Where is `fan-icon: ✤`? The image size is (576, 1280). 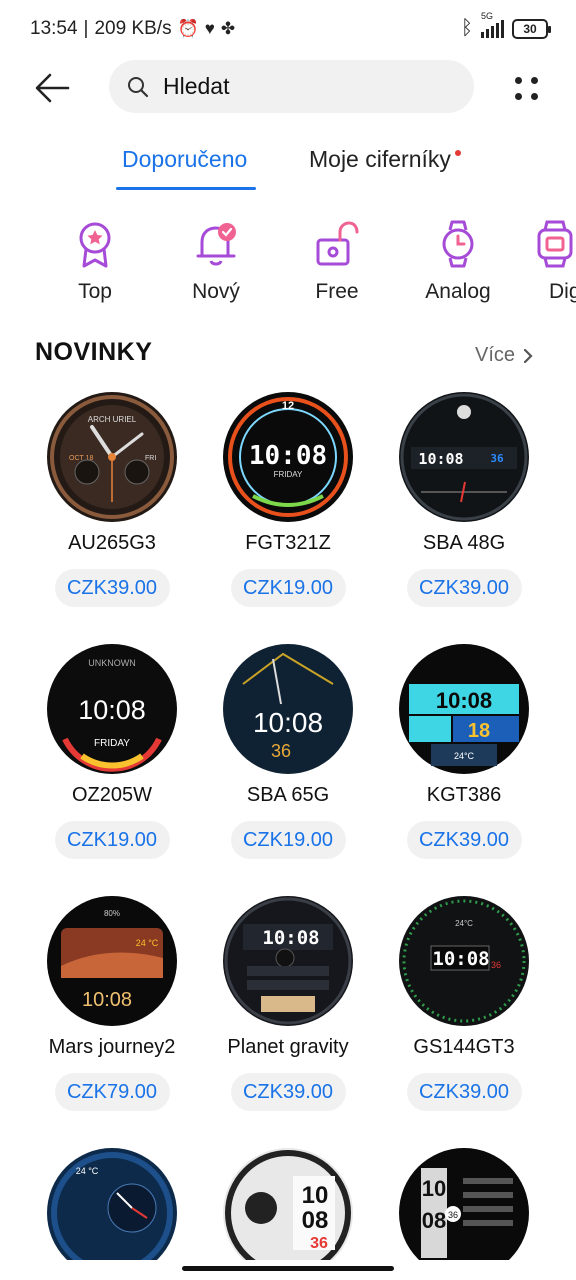 fan-icon: ✤ is located at coordinates (228, 28).